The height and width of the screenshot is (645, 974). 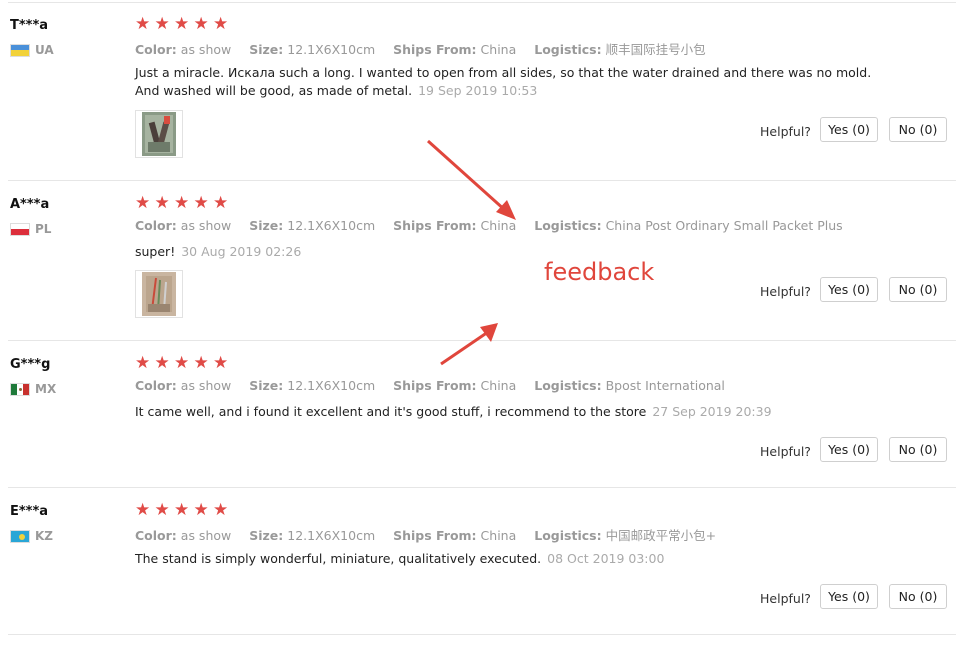 What do you see at coordinates (489, 332) in the screenshot?
I see `arrow-head-icon` at bounding box center [489, 332].